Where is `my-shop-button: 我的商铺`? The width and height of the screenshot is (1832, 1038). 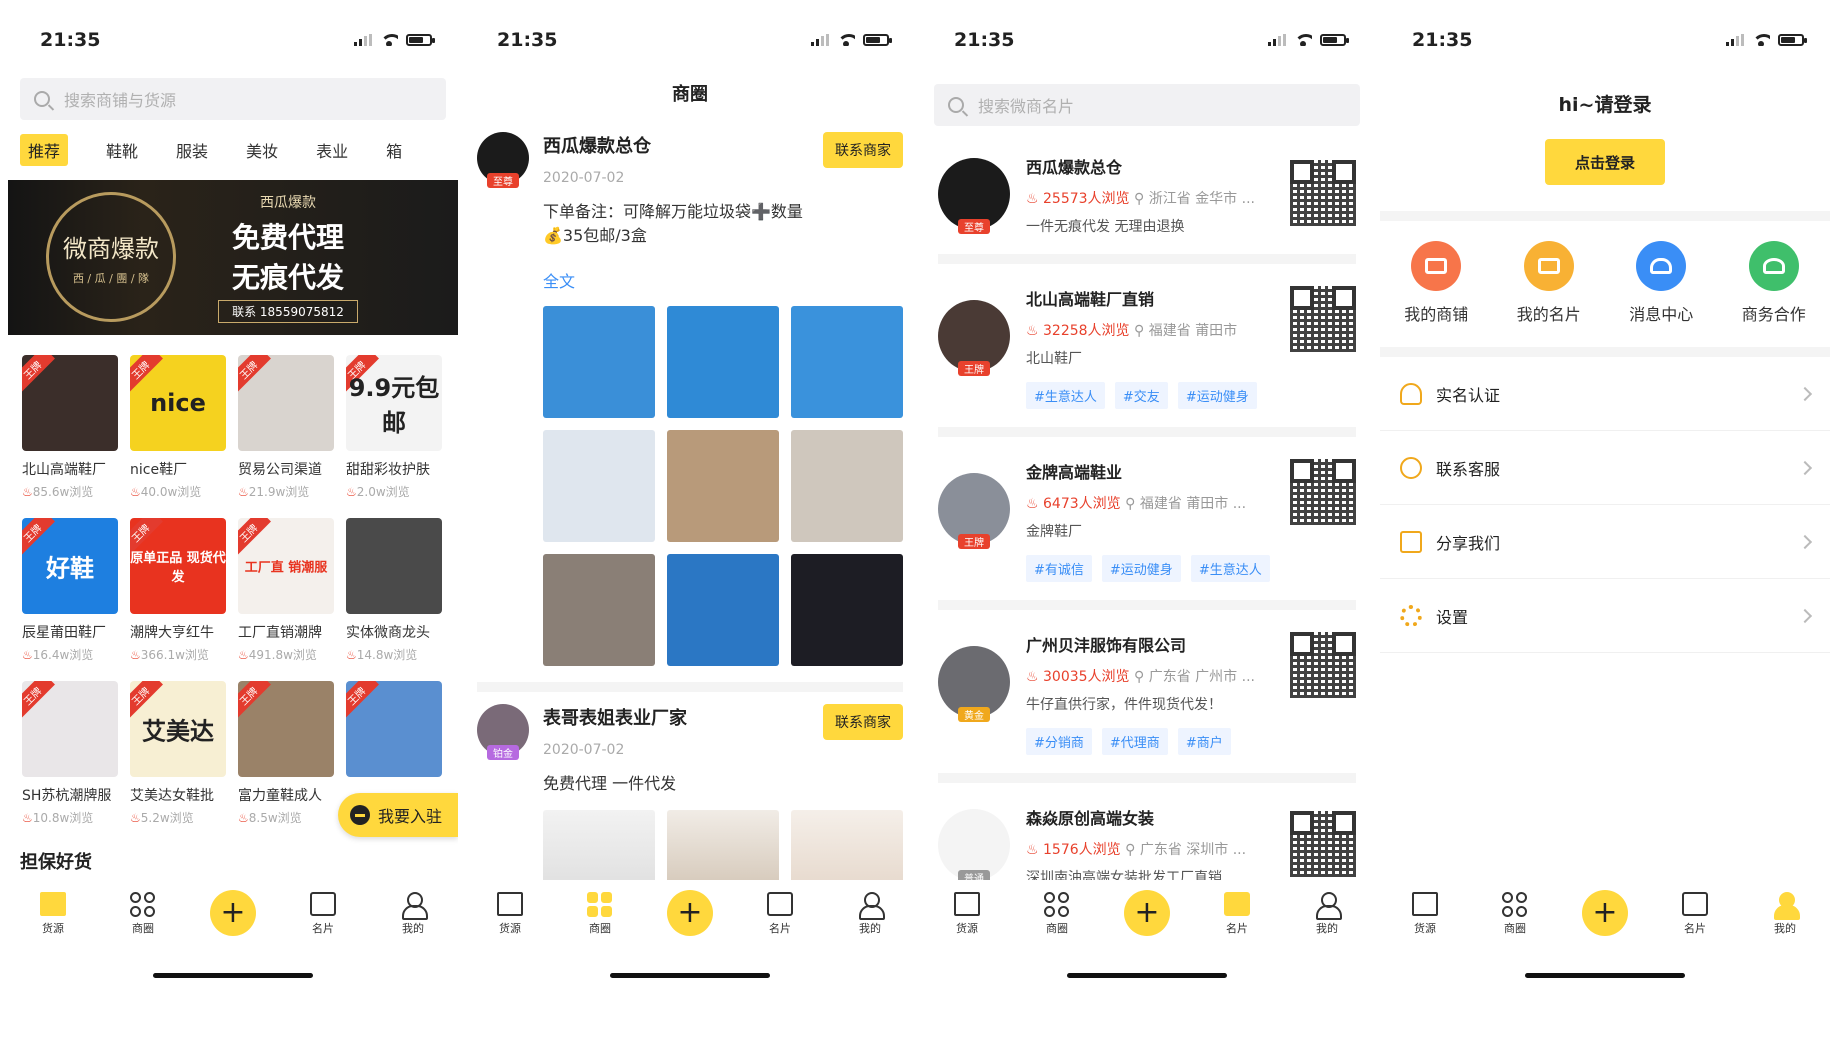
my-shop-button: 我的商铺 is located at coordinates (1436, 283).